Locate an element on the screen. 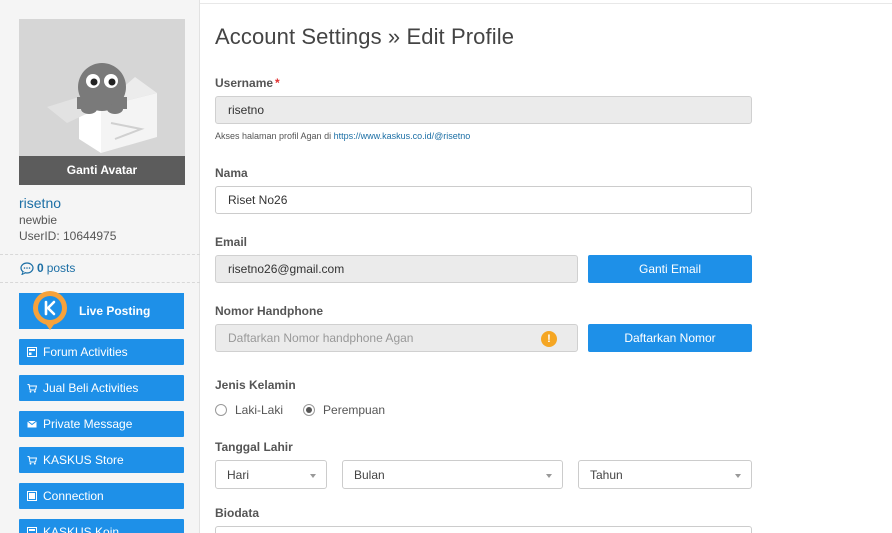 Image resolution: width=892 pixels, height=533 pixels. gender-radio-group: Laki-Laki Perempuan is located at coordinates (300, 410).